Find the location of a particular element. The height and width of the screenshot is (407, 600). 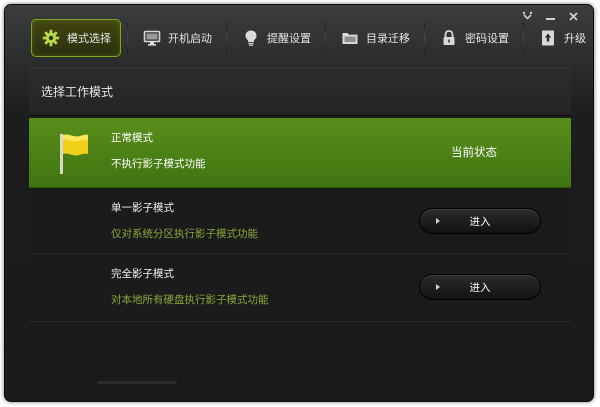

tab-label: 目录迁移 is located at coordinates (388, 38).